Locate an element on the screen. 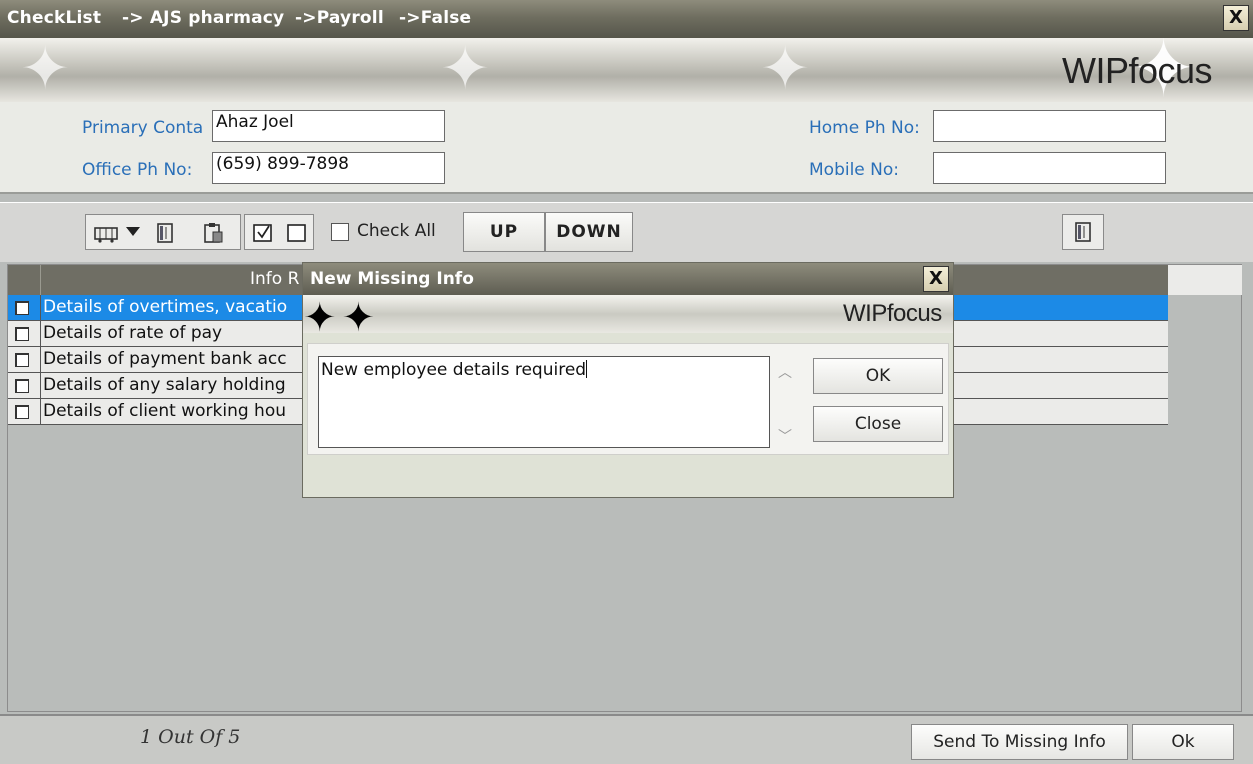  mobile-field is located at coordinates (1049, 168).